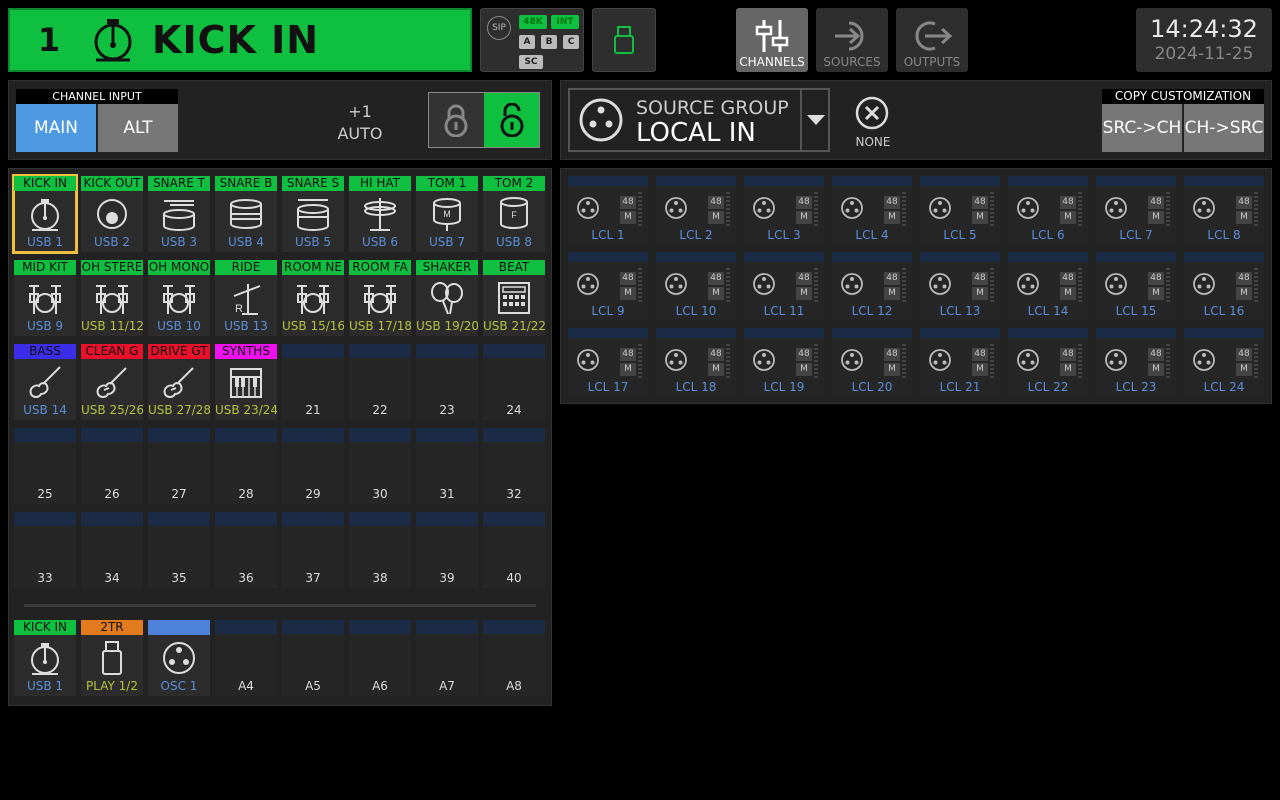 This screenshot has height=800, width=1280. I want to click on channel-tile: SNARE T USB 3, so click(179, 214).